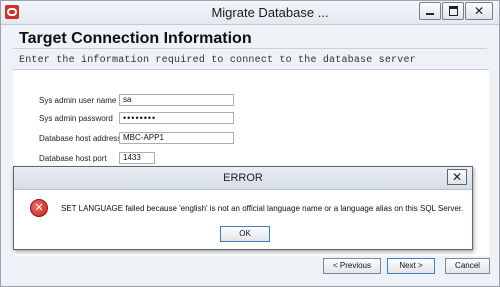 This screenshot has width=500, height=287. Describe the element at coordinates (250, 13) in the screenshot. I see `window-titlebar: Migrate Database ... ✕` at that location.